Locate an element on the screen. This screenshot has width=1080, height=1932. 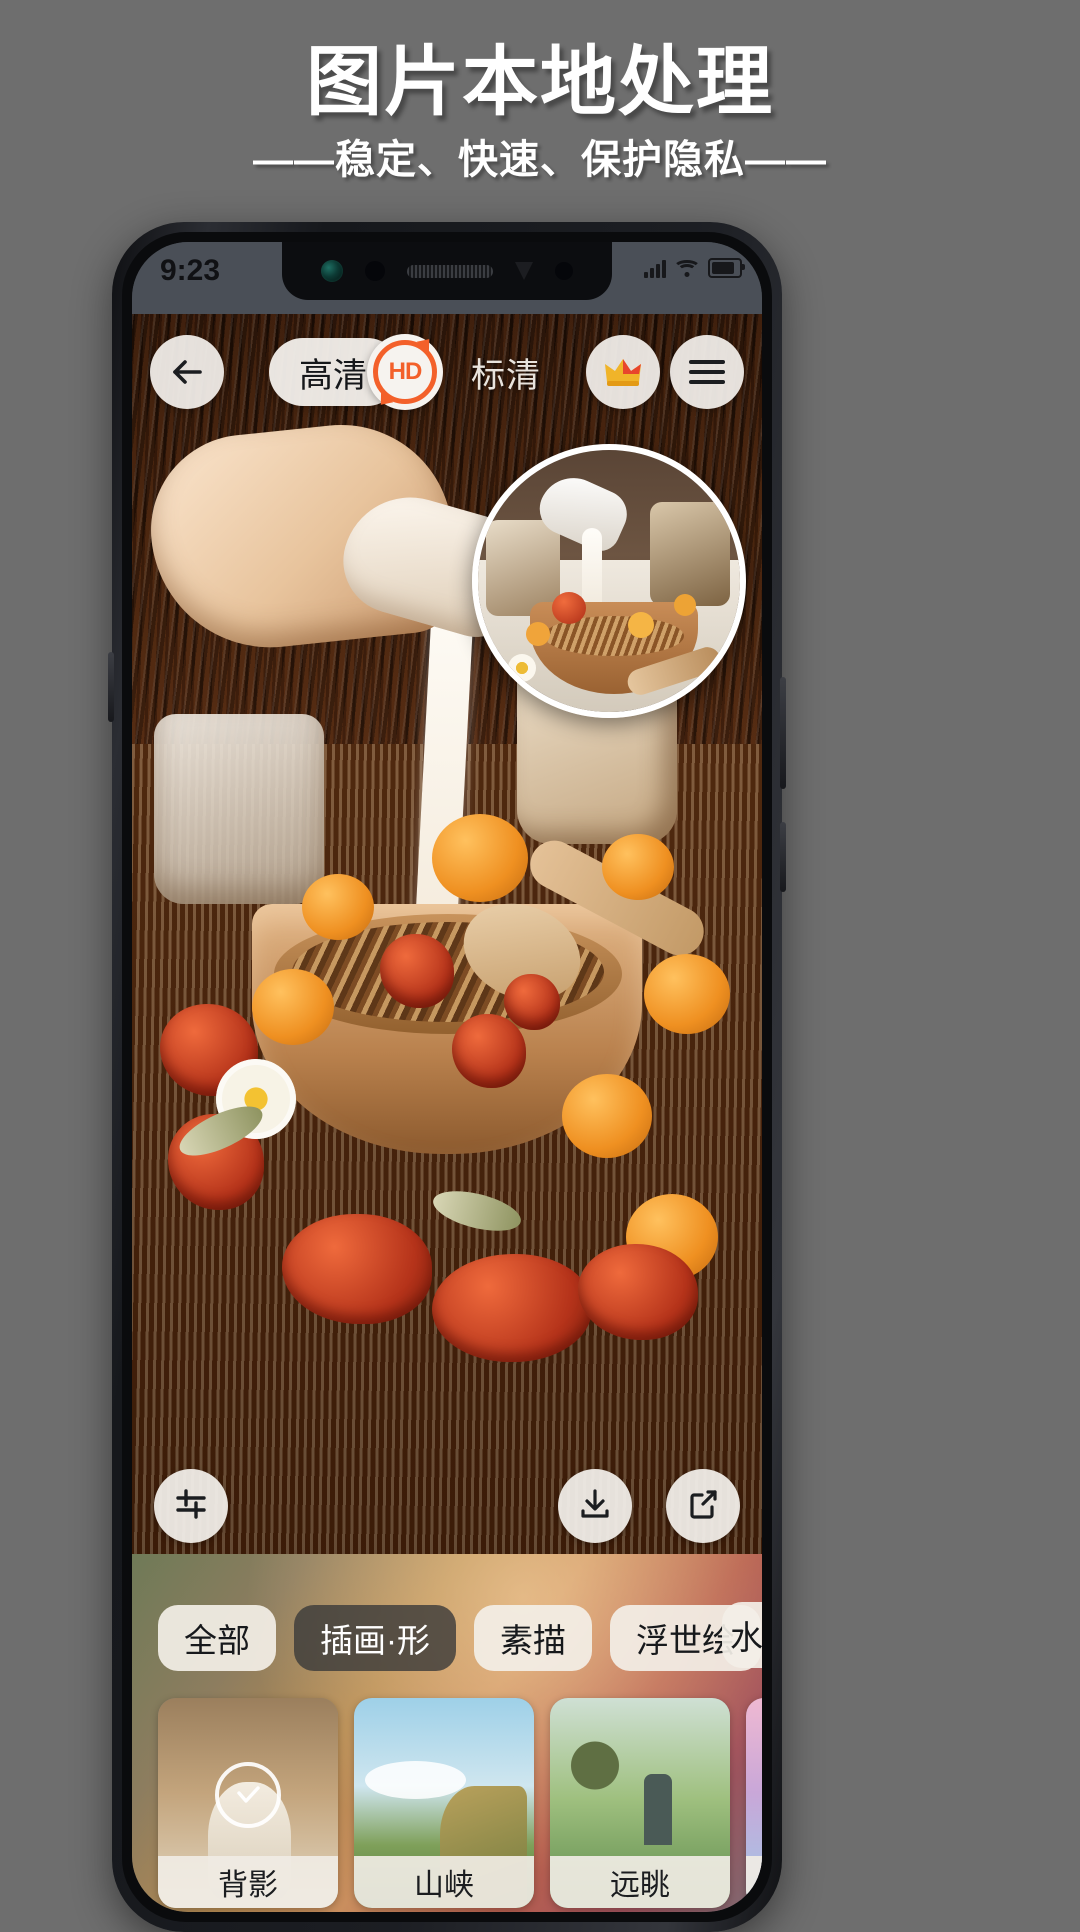
back-arrow-icon is located at coordinates (187, 372).